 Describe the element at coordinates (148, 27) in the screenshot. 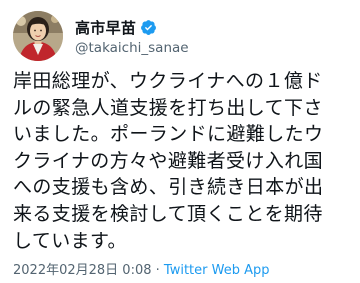

I see `verified-badge-icon` at that location.